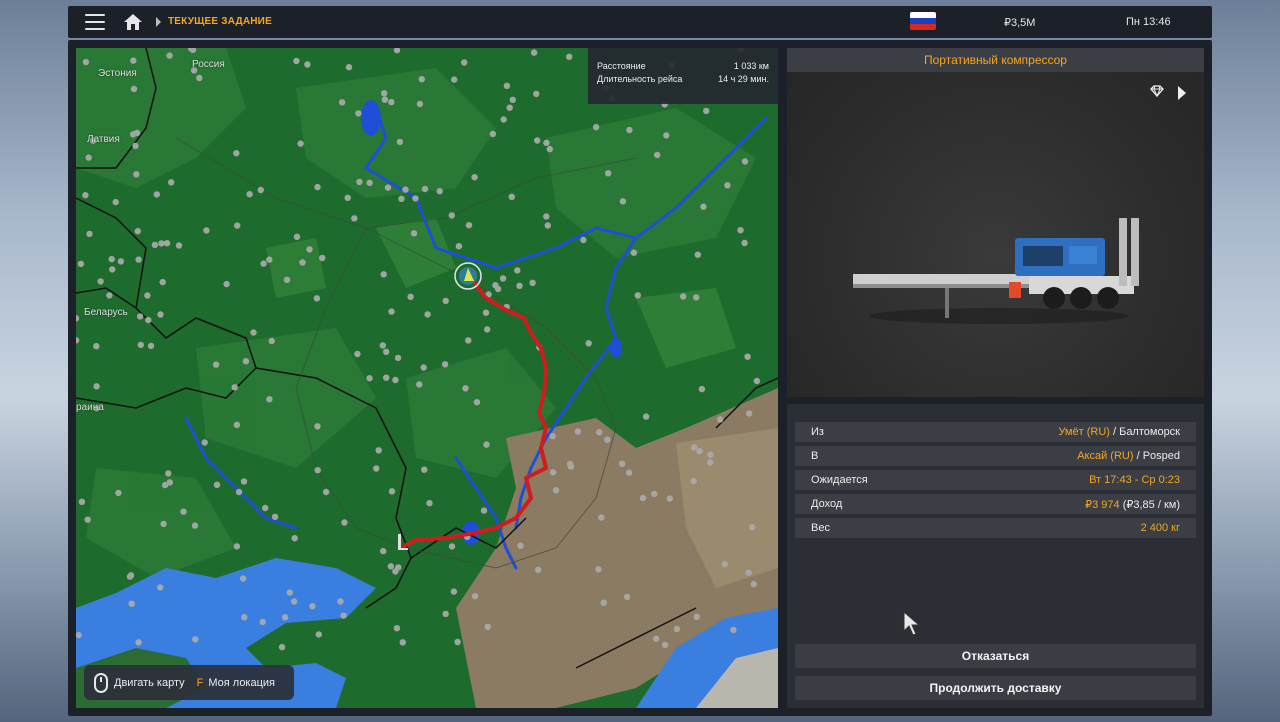 Image resolution: width=1280 pixels, height=722 pixels. I want to click on next-arrow-icon, so click(1182, 93).